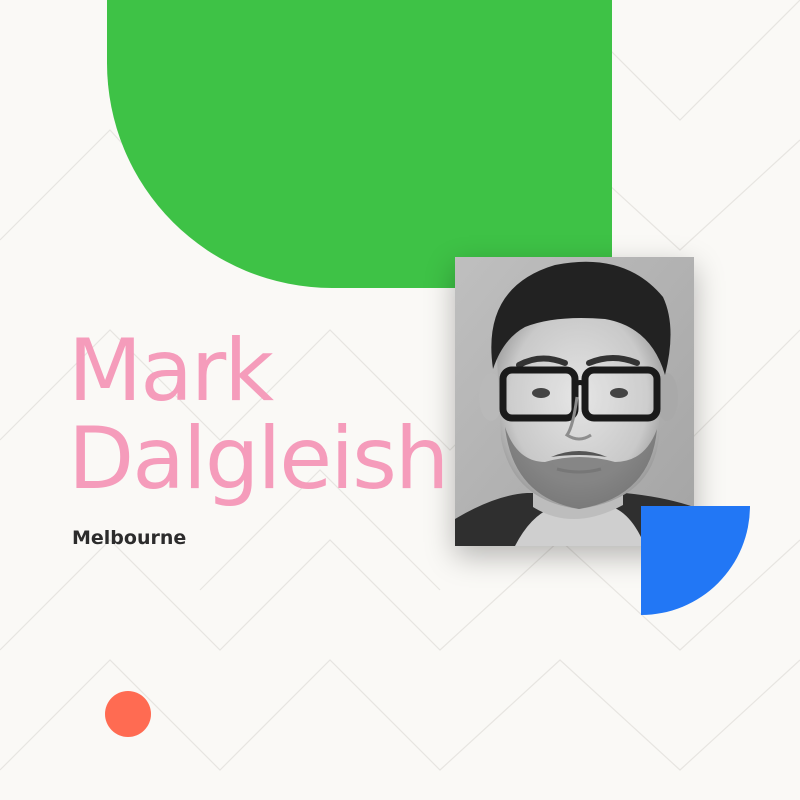 The width and height of the screenshot is (800, 800). I want to click on portrait-photo-icon, so click(574, 401).